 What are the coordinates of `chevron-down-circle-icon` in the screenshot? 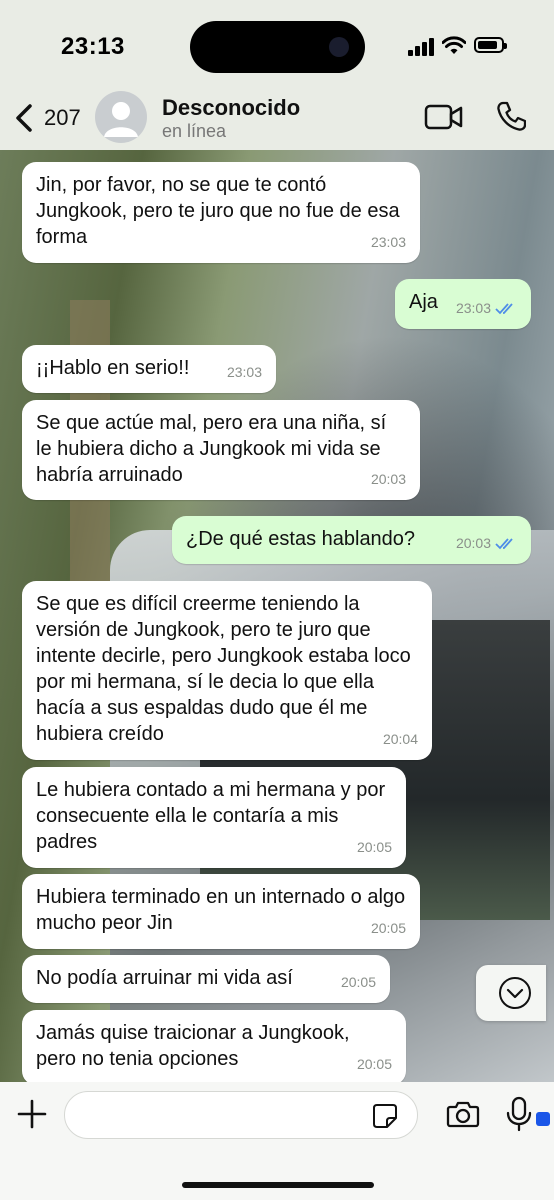 It's located at (515, 993).